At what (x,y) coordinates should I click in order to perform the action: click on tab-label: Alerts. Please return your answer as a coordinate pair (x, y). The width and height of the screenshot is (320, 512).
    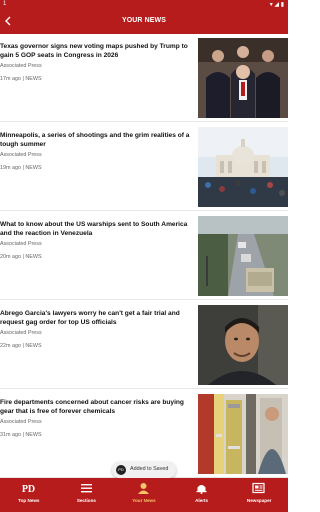
    Looking at the image, I should click on (202, 500).